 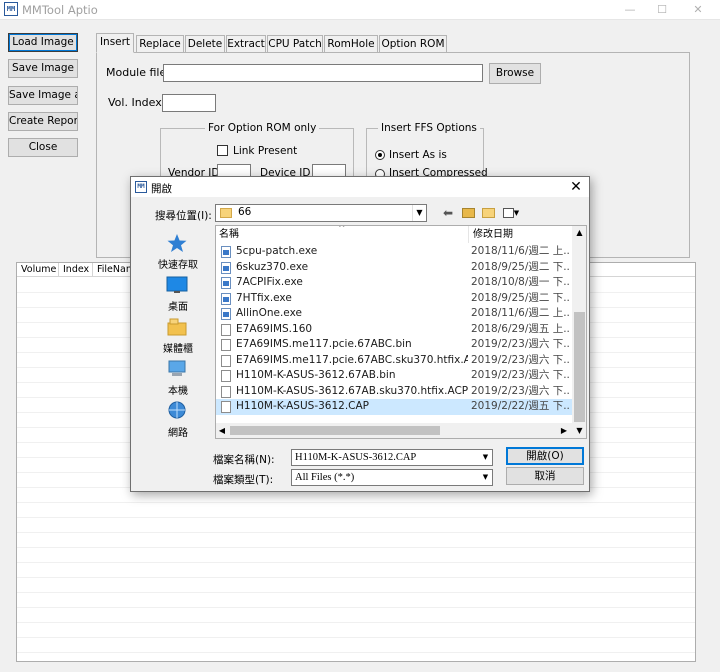 I want to click on file-name: AllinOne.exe, so click(x=269, y=313).